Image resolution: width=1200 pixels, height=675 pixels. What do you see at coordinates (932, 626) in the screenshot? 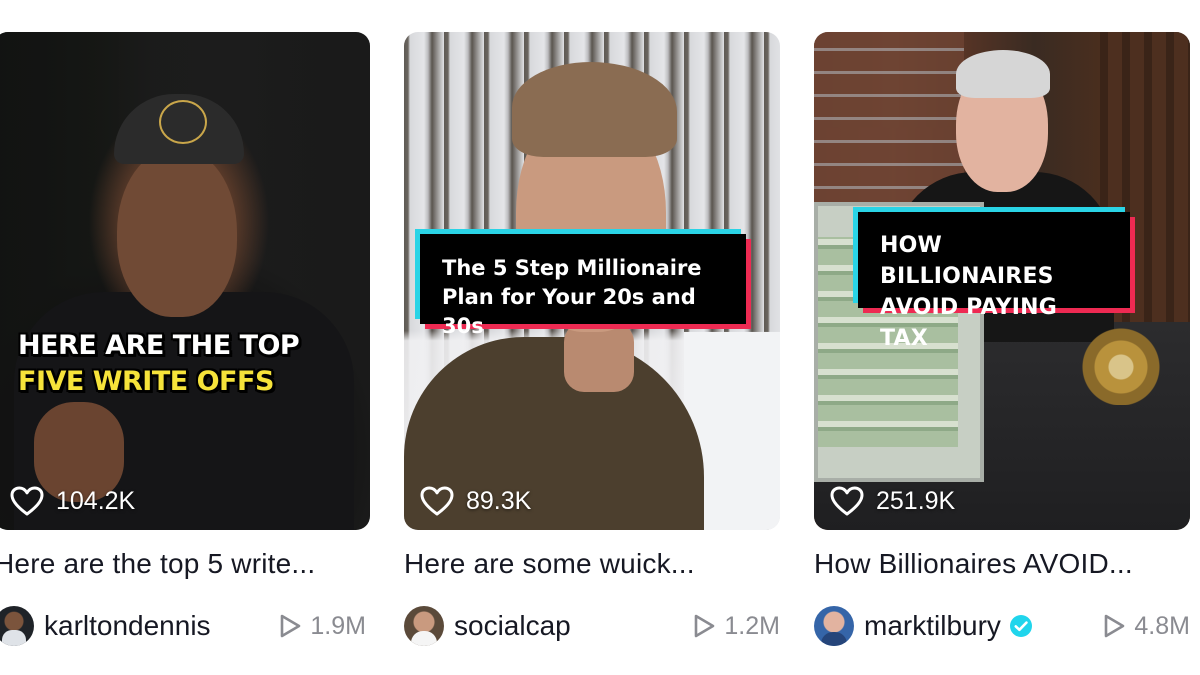
I see `username-link: marktilbury` at bounding box center [932, 626].